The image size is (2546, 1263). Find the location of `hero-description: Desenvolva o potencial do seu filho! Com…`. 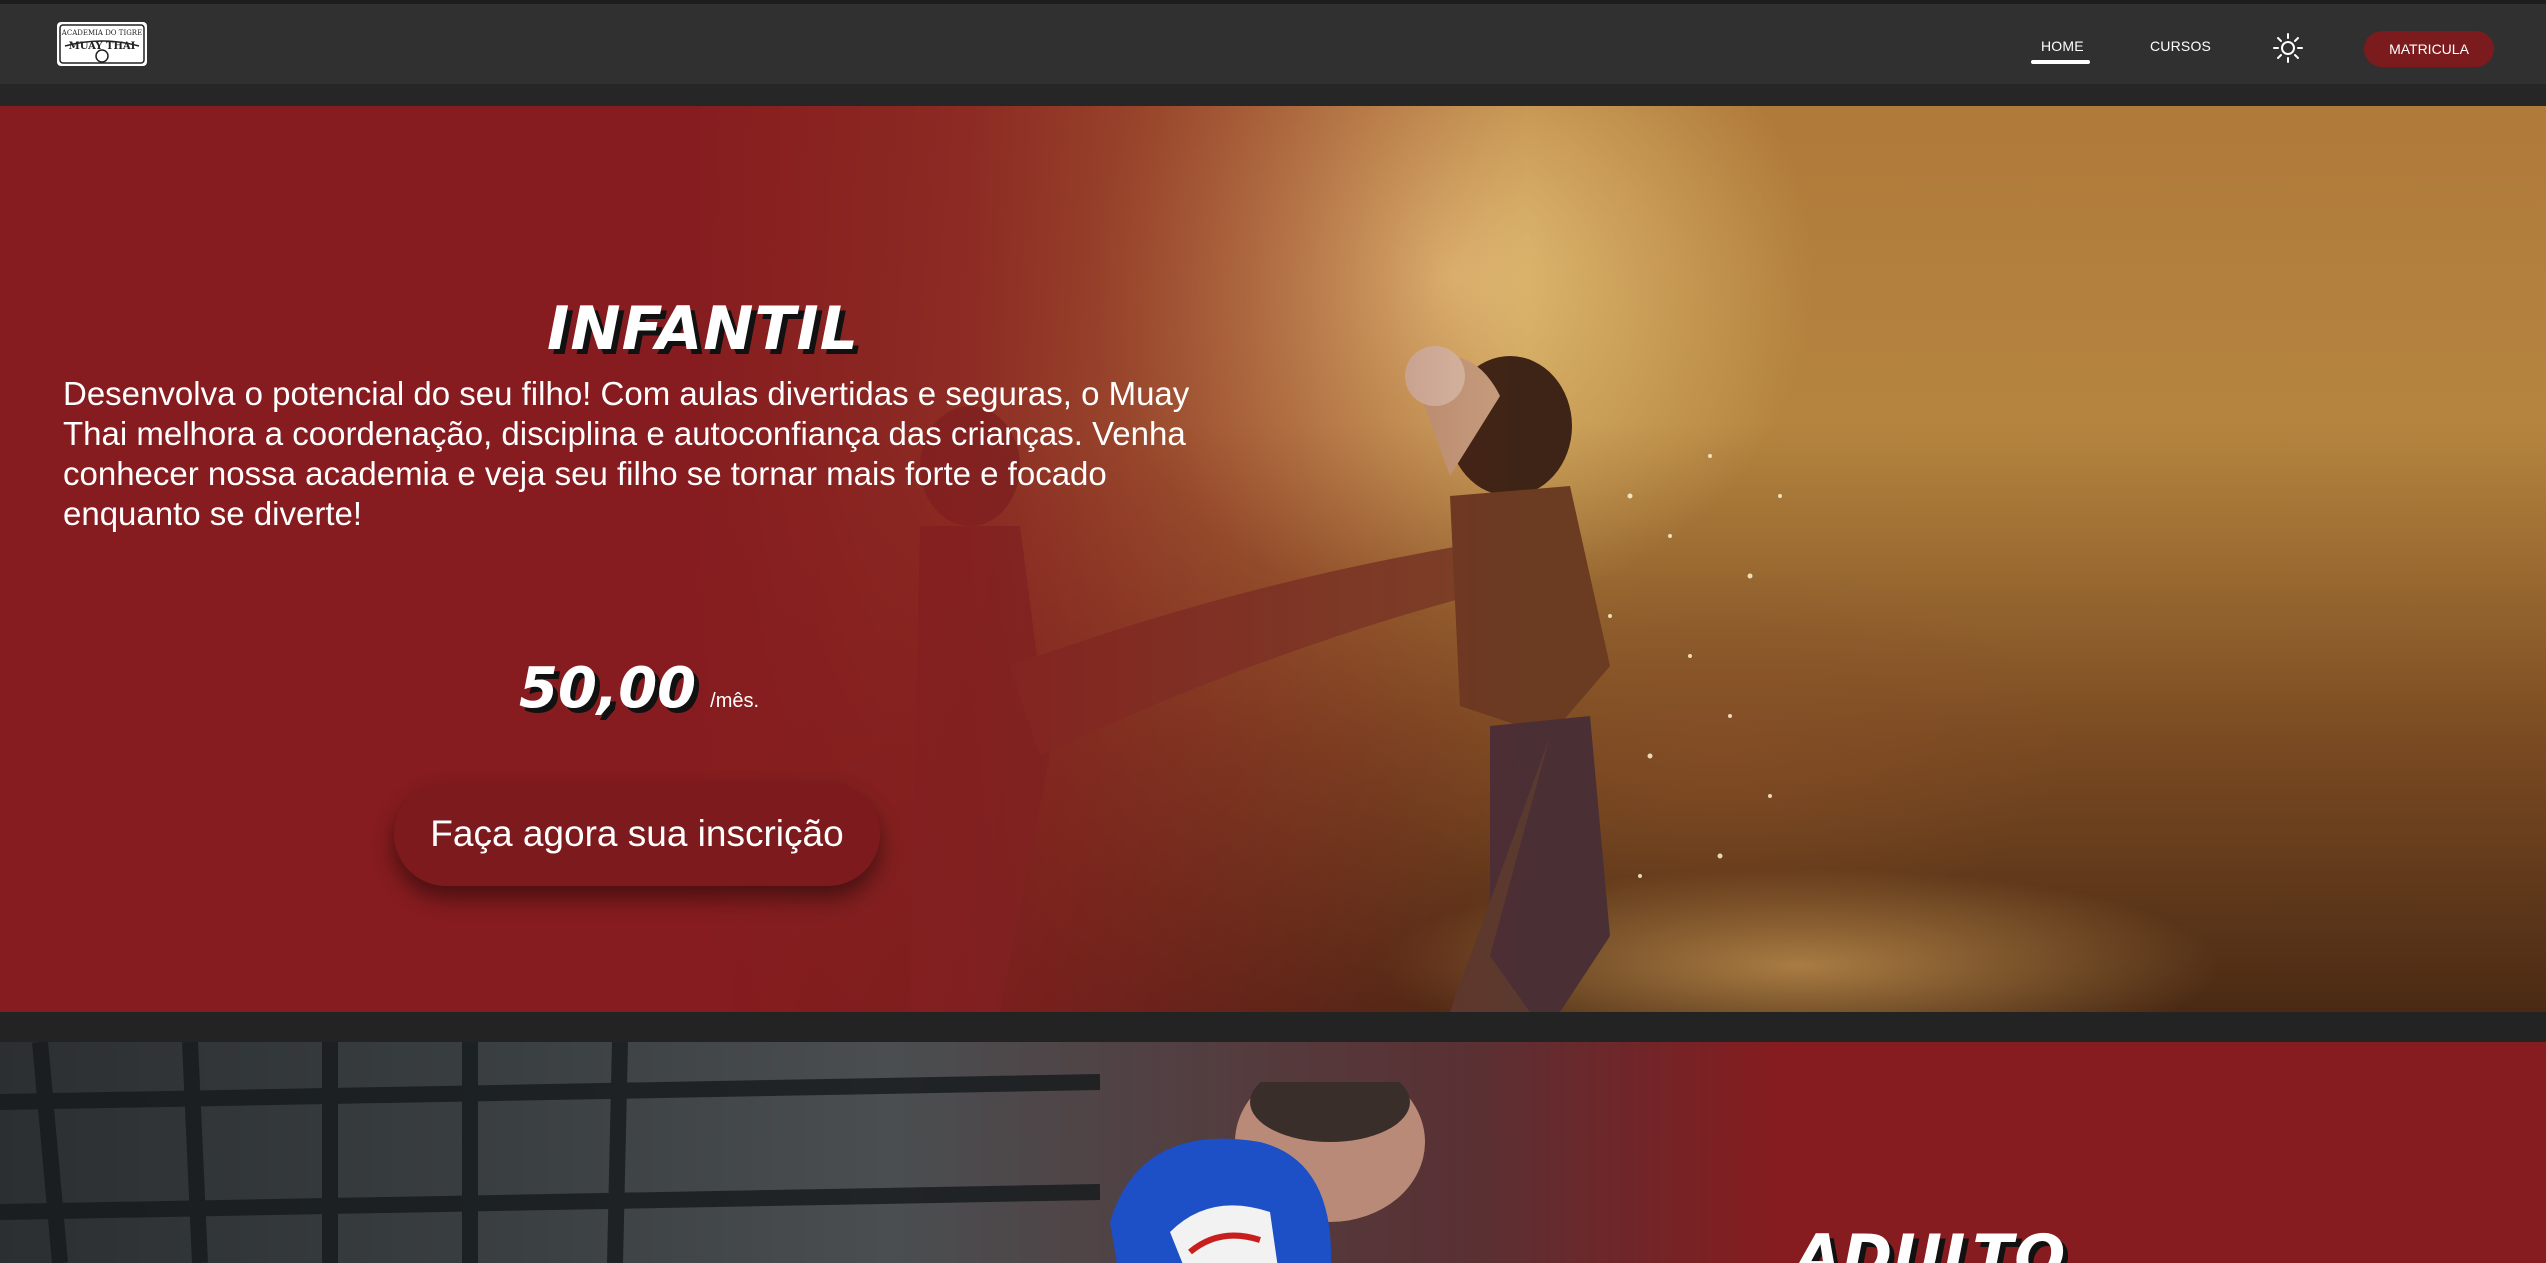

hero-description: Desenvolva o potencial do seu filho! Com… is located at coordinates (626, 453).